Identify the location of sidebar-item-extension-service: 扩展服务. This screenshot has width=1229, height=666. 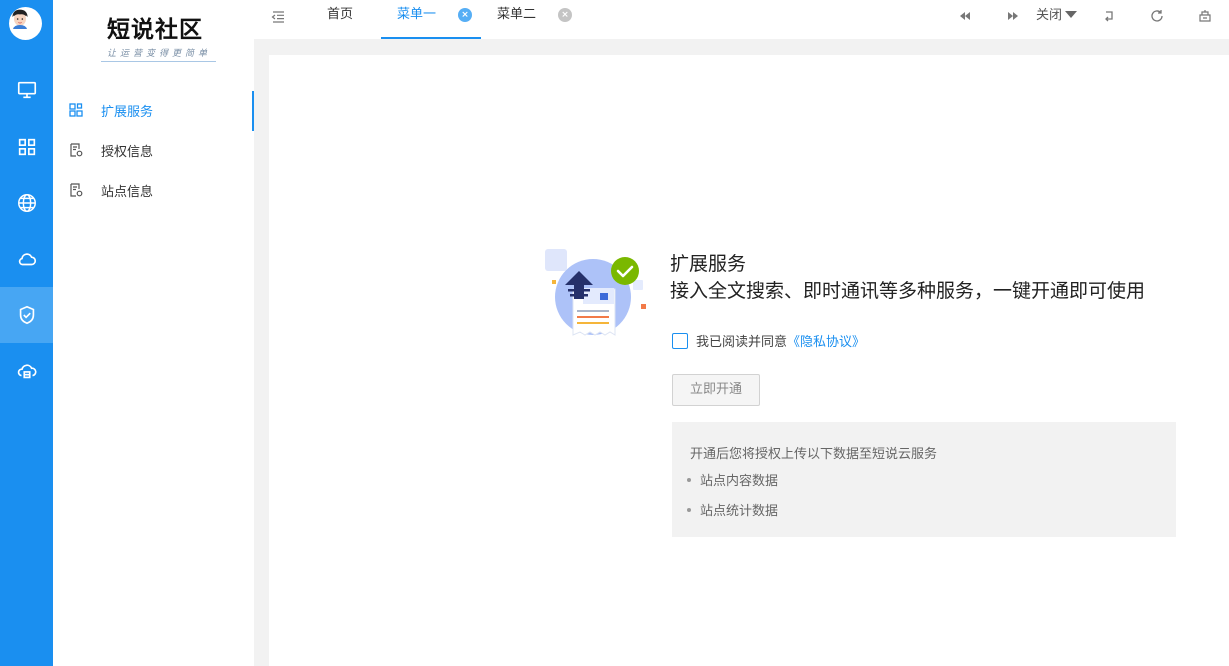
(153, 110).